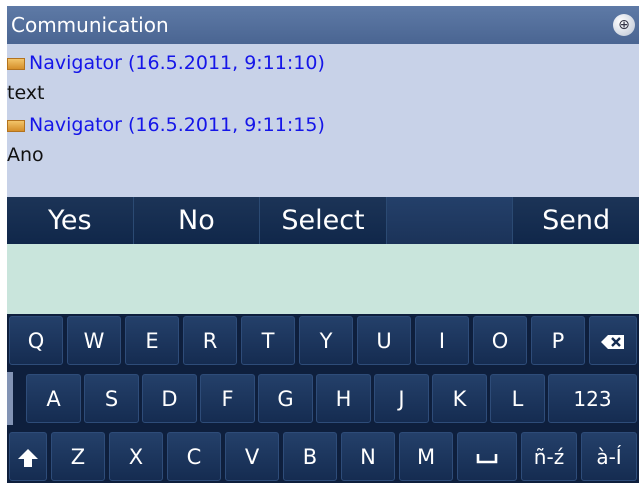  Describe the element at coordinates (609, 456) in the screenshot. I see `lang-key-2: à-Í` at that location.